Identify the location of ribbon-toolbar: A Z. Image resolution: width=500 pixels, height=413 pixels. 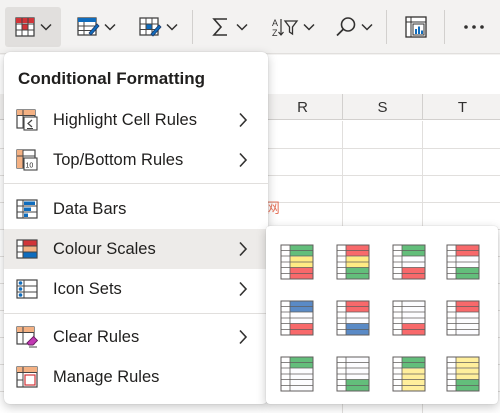
(250, 27).